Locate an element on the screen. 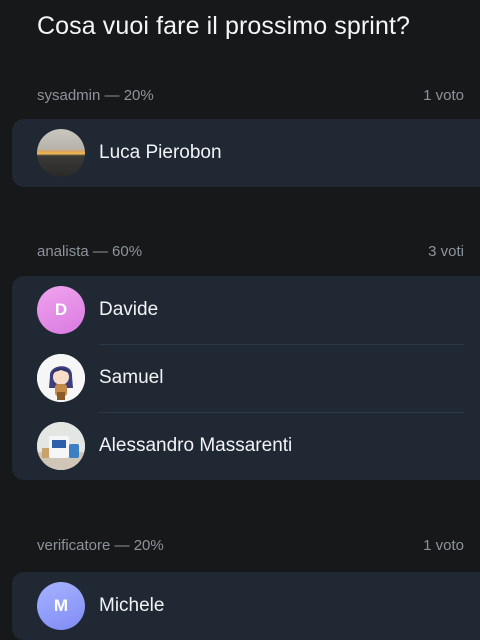 The image size is (480, 640). anime-character-icon is located at coordinates (61, 378).